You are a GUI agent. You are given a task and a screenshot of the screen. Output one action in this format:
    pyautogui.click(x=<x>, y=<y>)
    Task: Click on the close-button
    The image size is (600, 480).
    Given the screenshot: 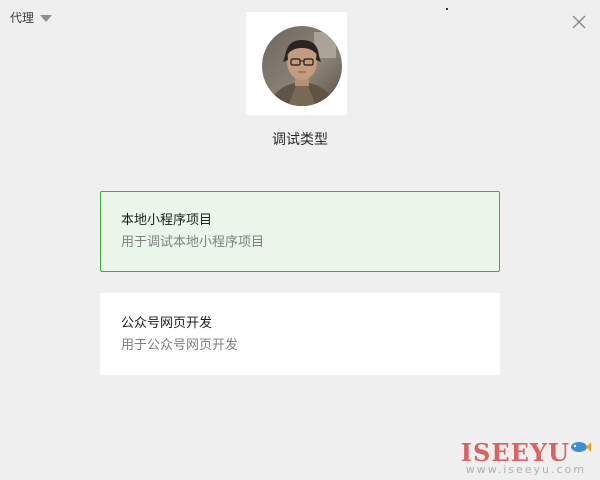 What is the action you would take?
    pyautogui.click(x=579, y=22)
    